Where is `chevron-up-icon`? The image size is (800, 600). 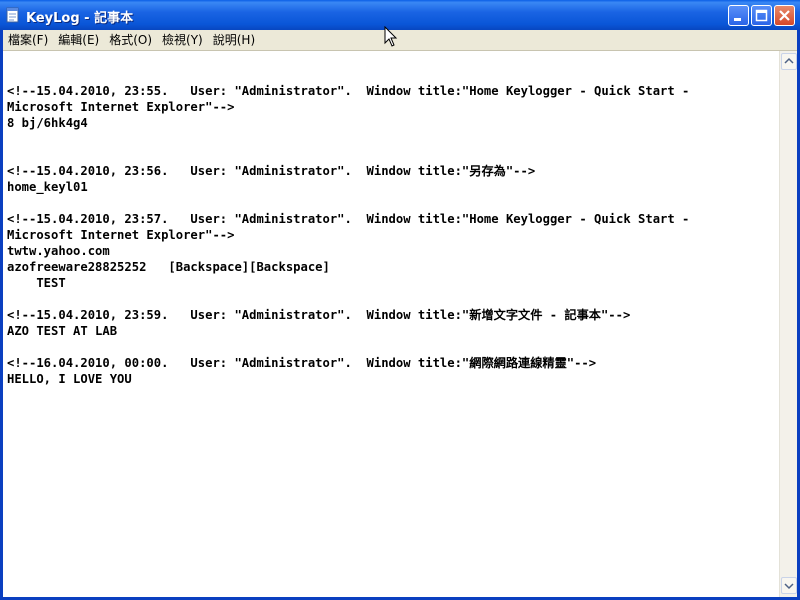
chevron-up-icon is located at coordinates (789, 60).